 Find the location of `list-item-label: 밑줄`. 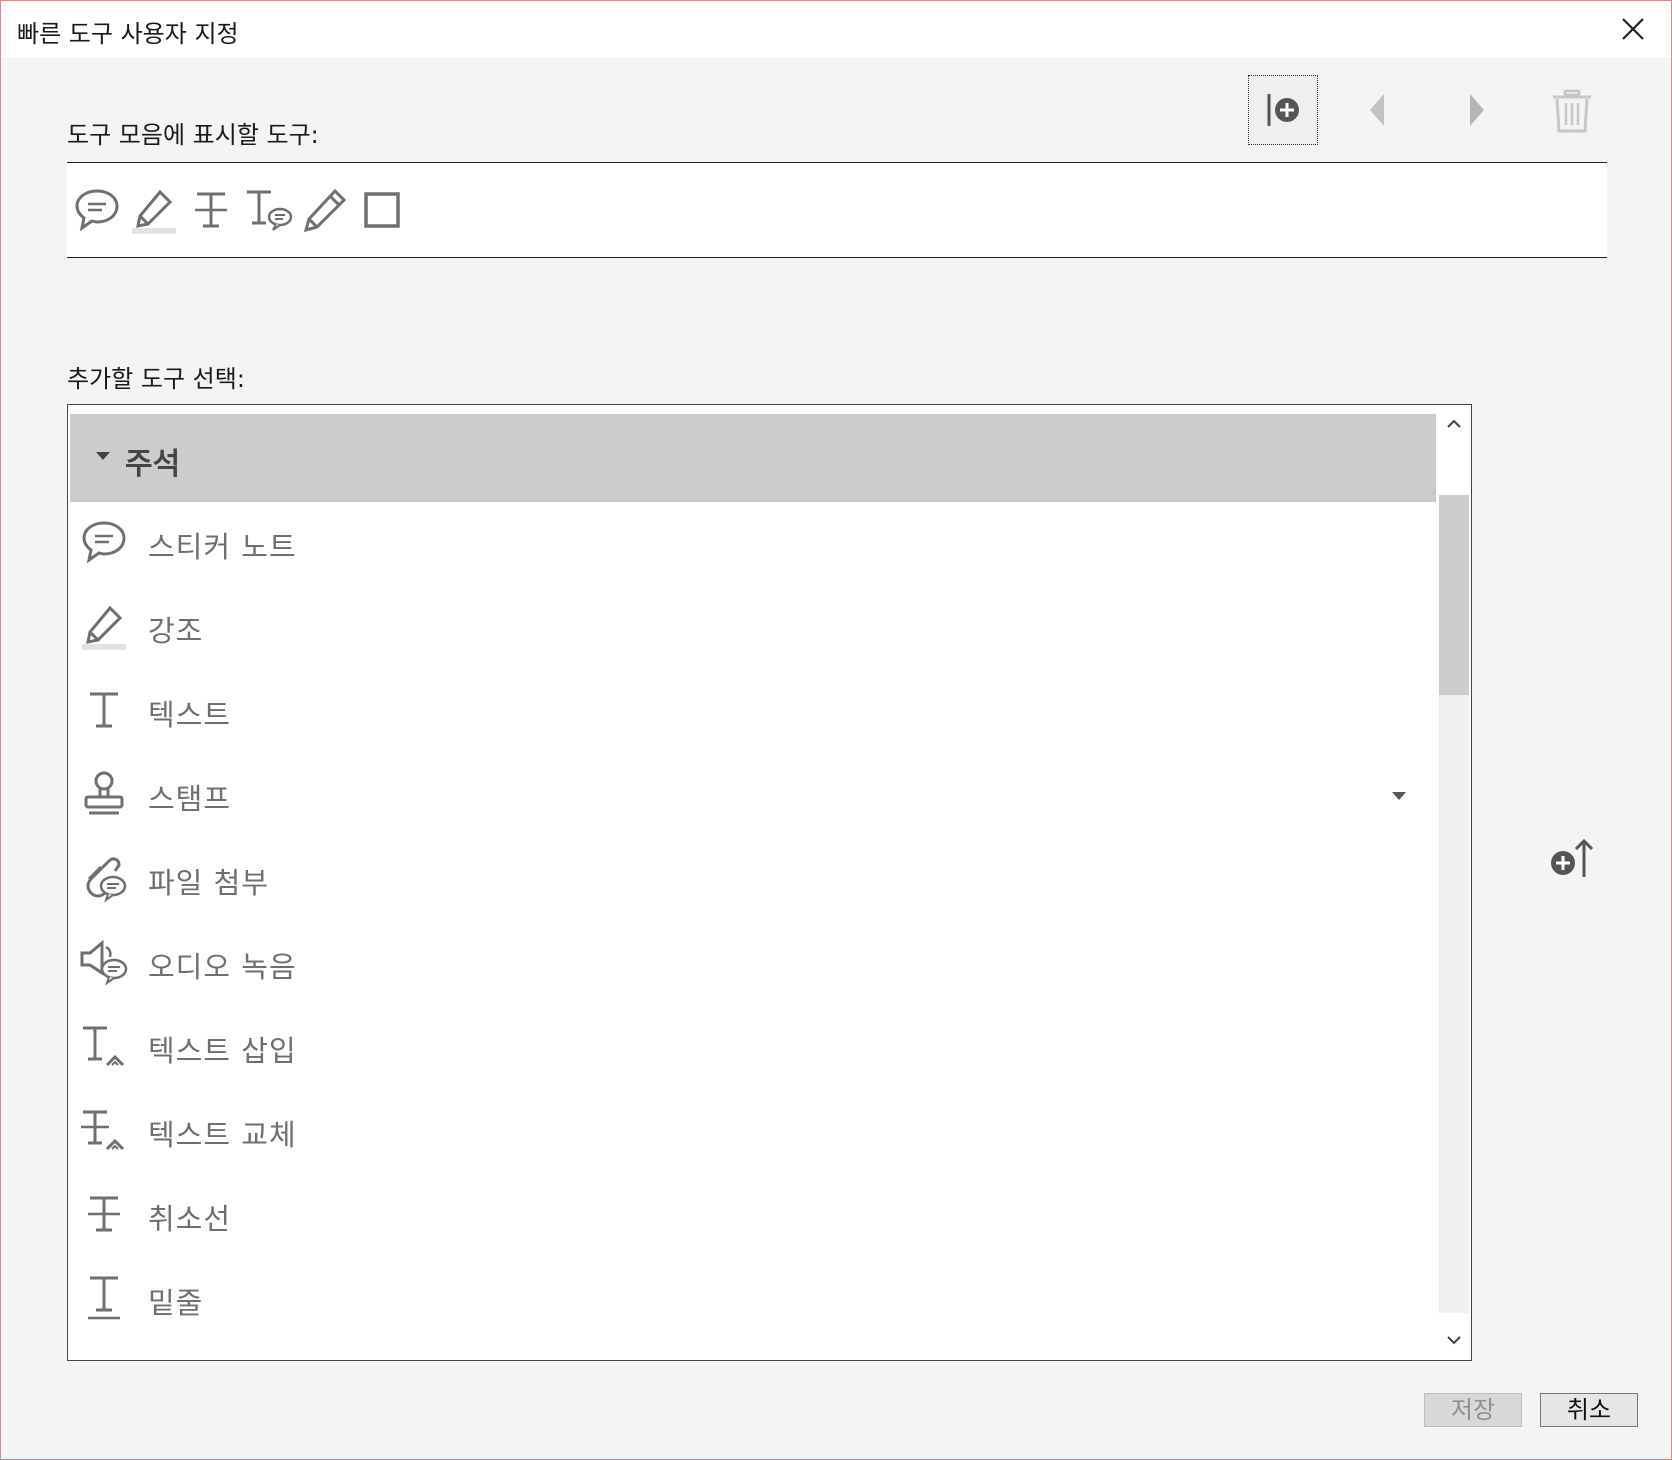

list-item-label: 밑줄 is located at coordinates (176, 1303).